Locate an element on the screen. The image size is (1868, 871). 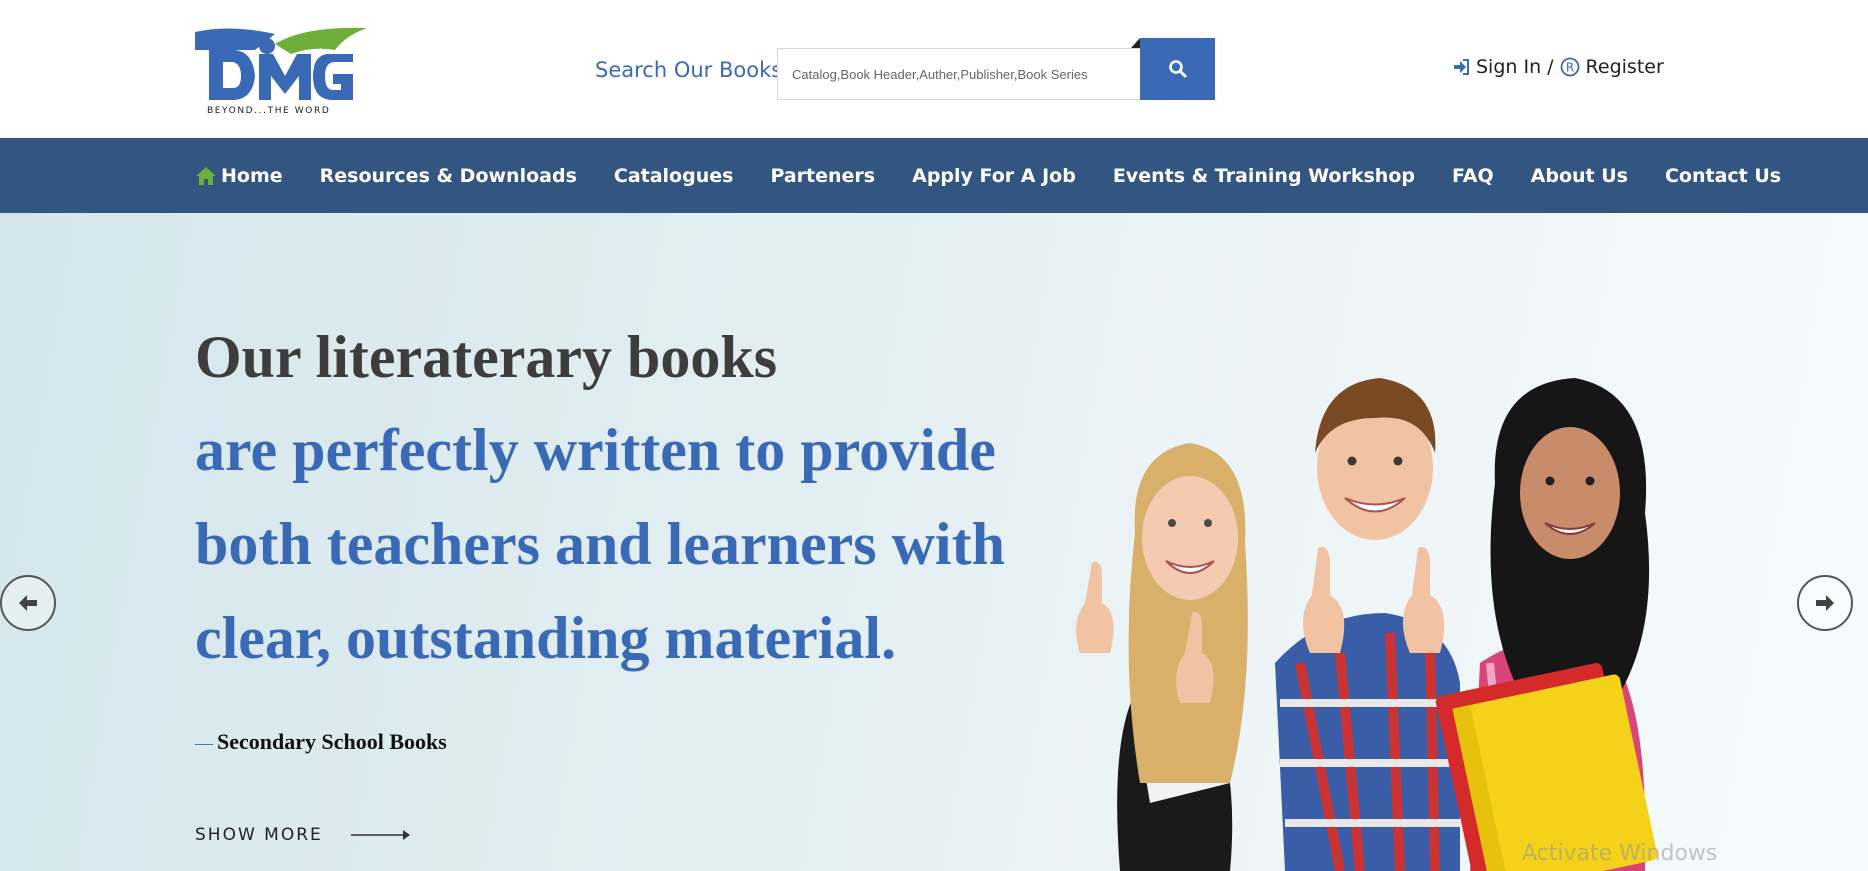
slider-next-button is located at coordinates (1825, 603).